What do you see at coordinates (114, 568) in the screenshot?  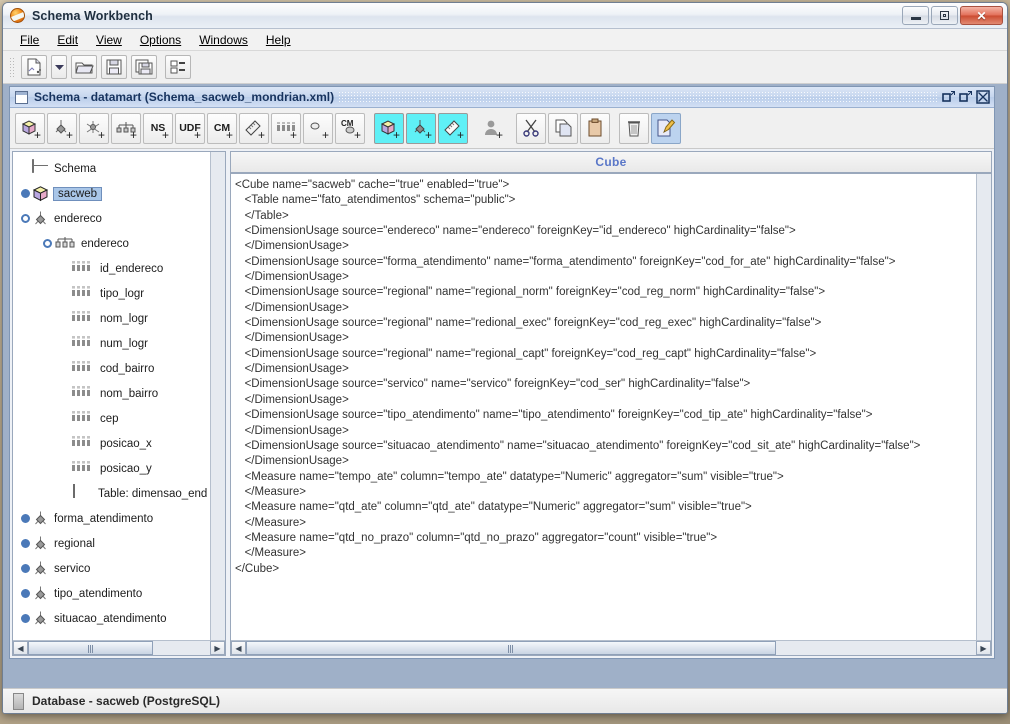 I see `tree-node-servico: servico` at bounding box center [114, 568].